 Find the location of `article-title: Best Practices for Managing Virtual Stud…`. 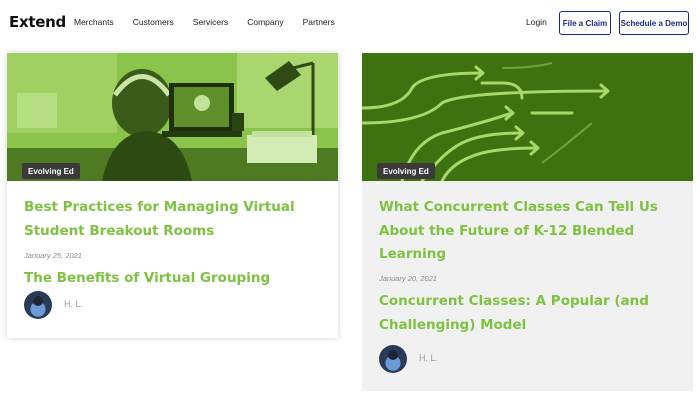

article-title: Best Practices for Managing Virtual Stud… is located at coordinates (174, 219).